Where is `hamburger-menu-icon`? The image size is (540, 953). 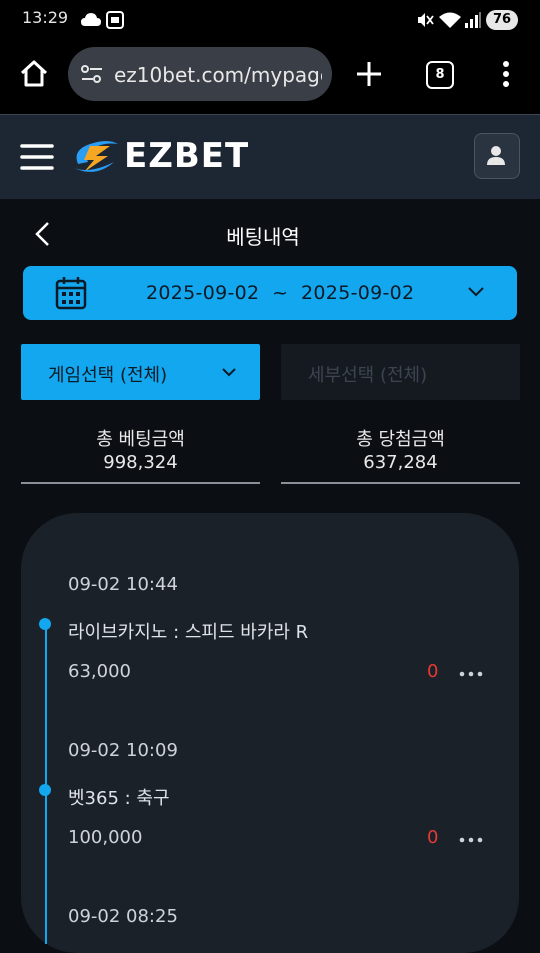
hamburger-menu-icon is located at coordinates (37, 157).